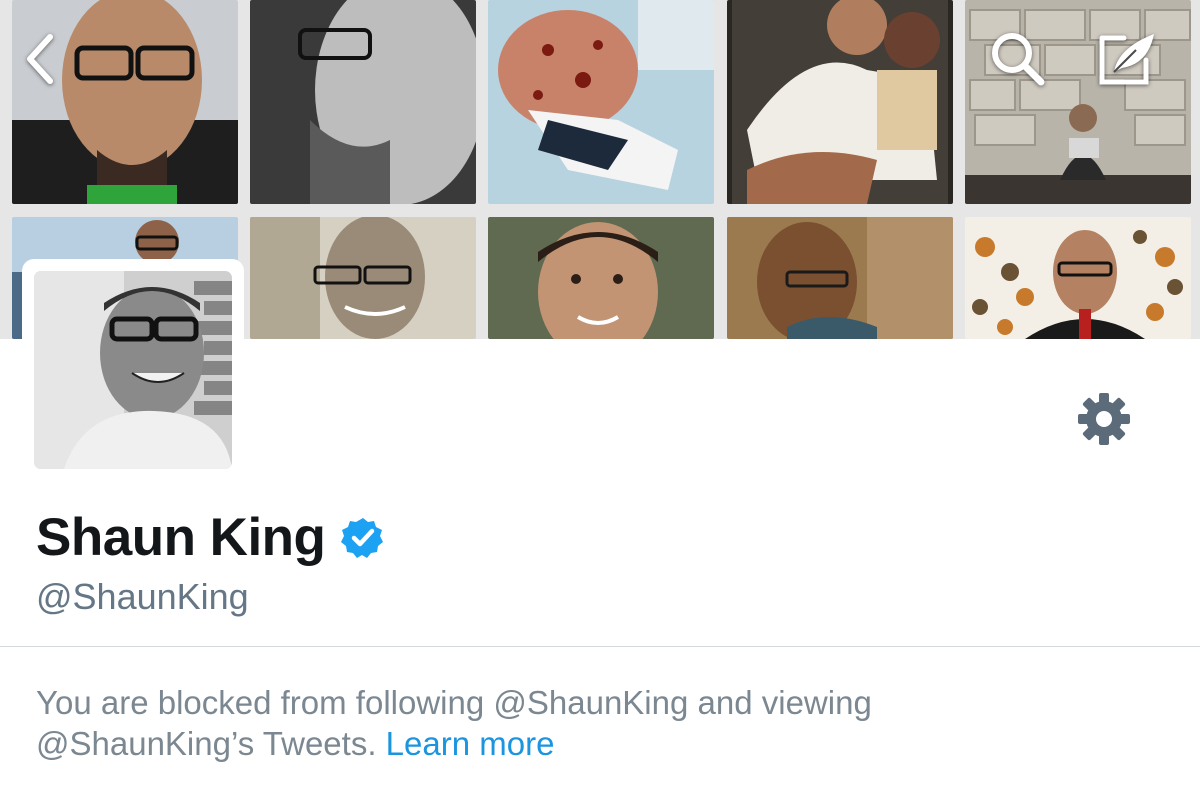  I want to click on chevron-left-icon, so click(40, 59).